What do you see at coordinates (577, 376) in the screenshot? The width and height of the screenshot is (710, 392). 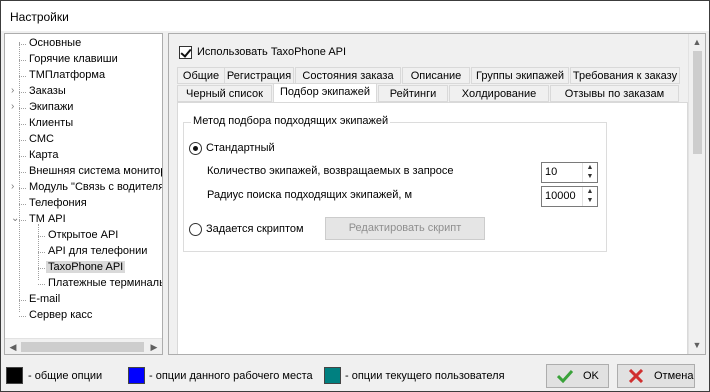 I see `ok-button: OK` at bounding box center [577, 376].